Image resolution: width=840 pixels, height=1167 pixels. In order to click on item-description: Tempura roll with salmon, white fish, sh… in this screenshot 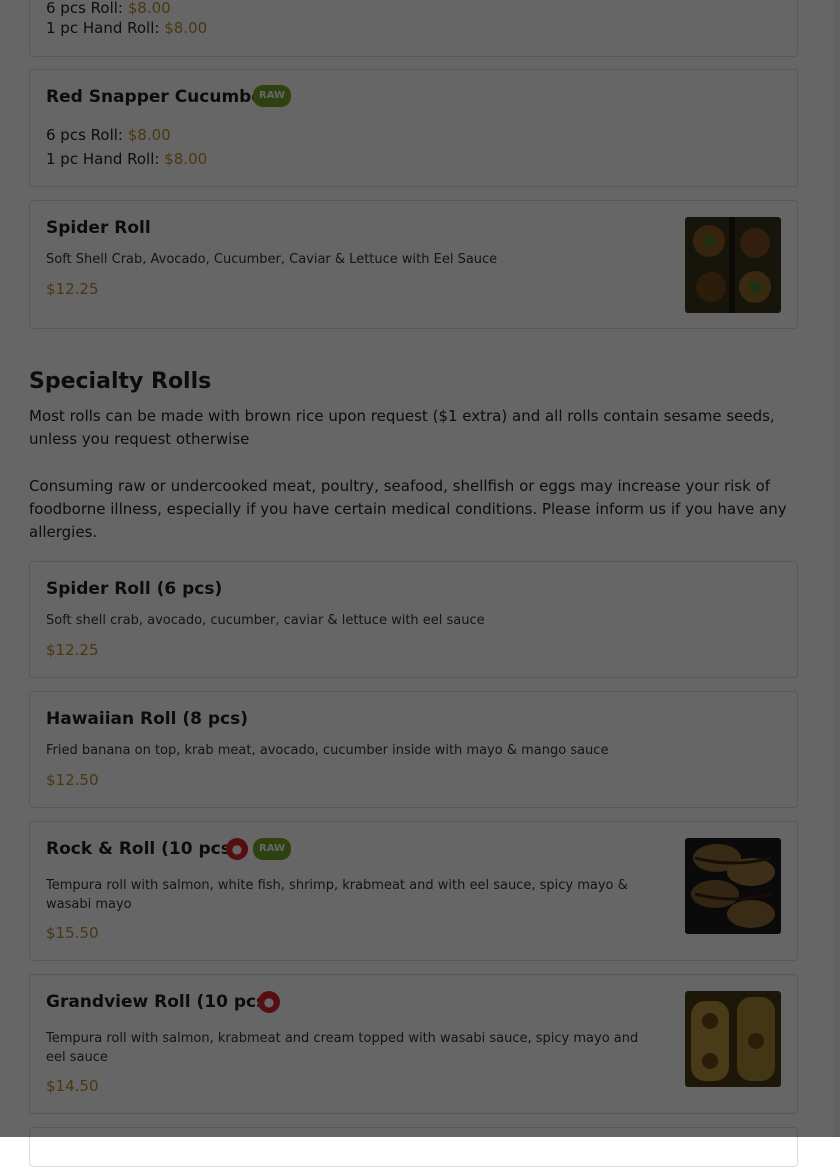, I will do `click(337, 895)`.